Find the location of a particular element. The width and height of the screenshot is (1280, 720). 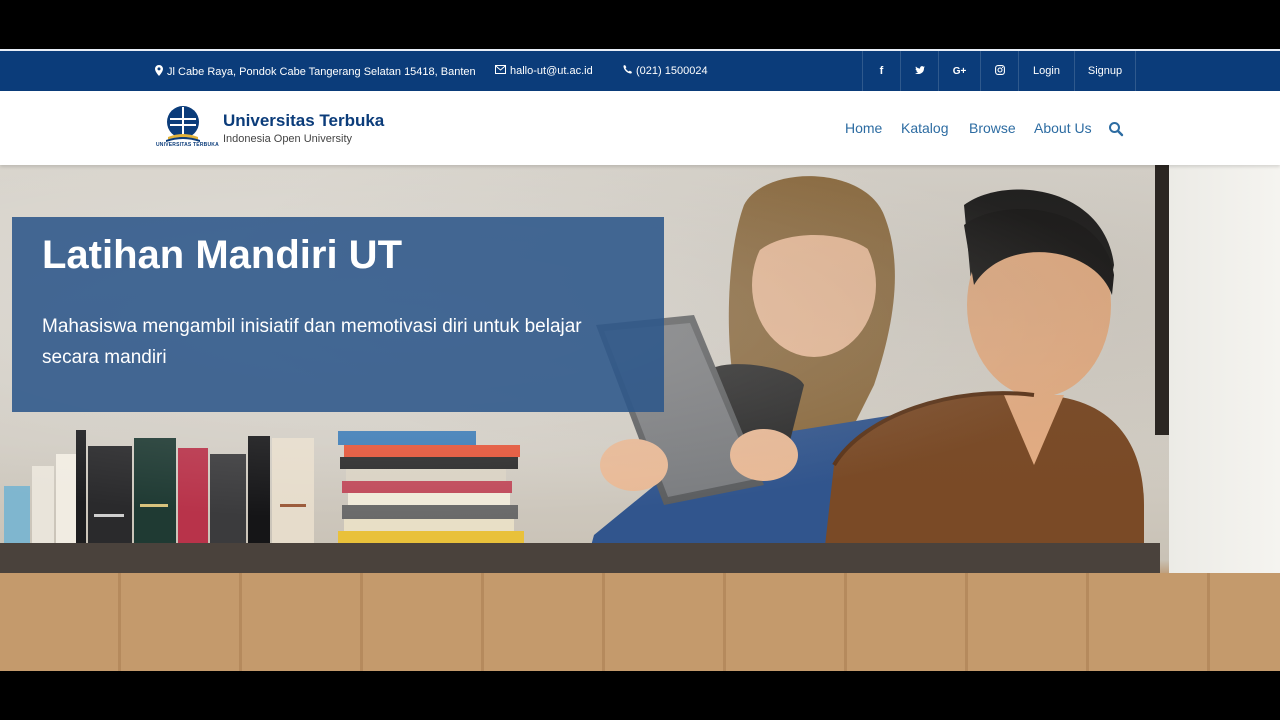

nav-browse-label: Browse is located at coordinates (992, 128).